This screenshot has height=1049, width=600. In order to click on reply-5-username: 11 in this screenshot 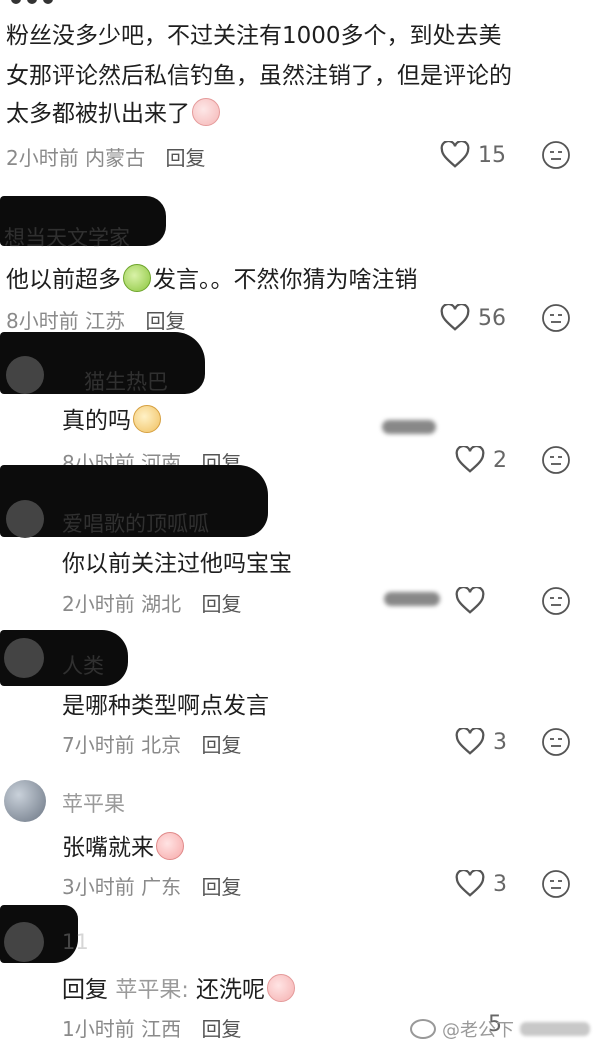, I will do `click(75, 942)`.